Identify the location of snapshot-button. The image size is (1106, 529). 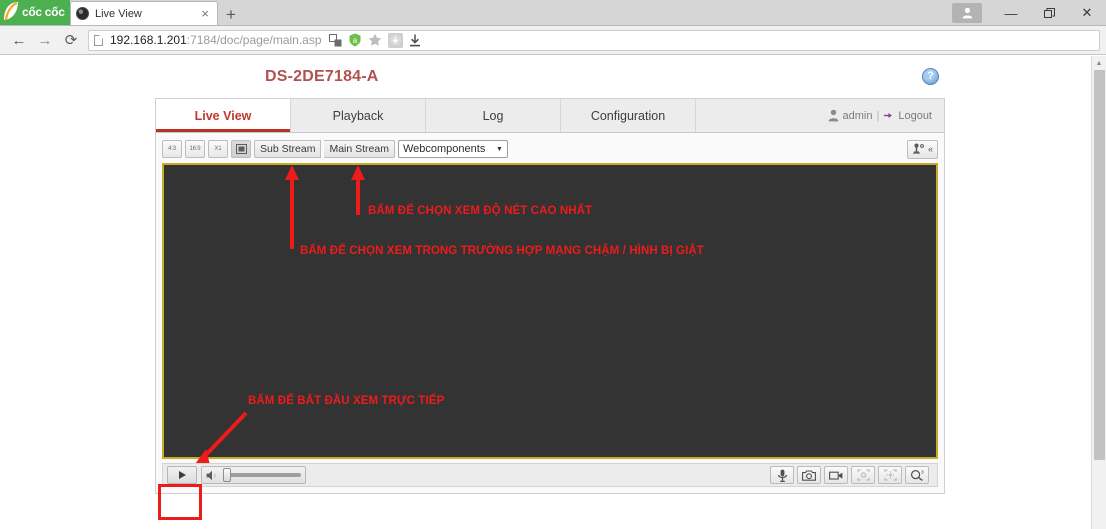
(809, 475).